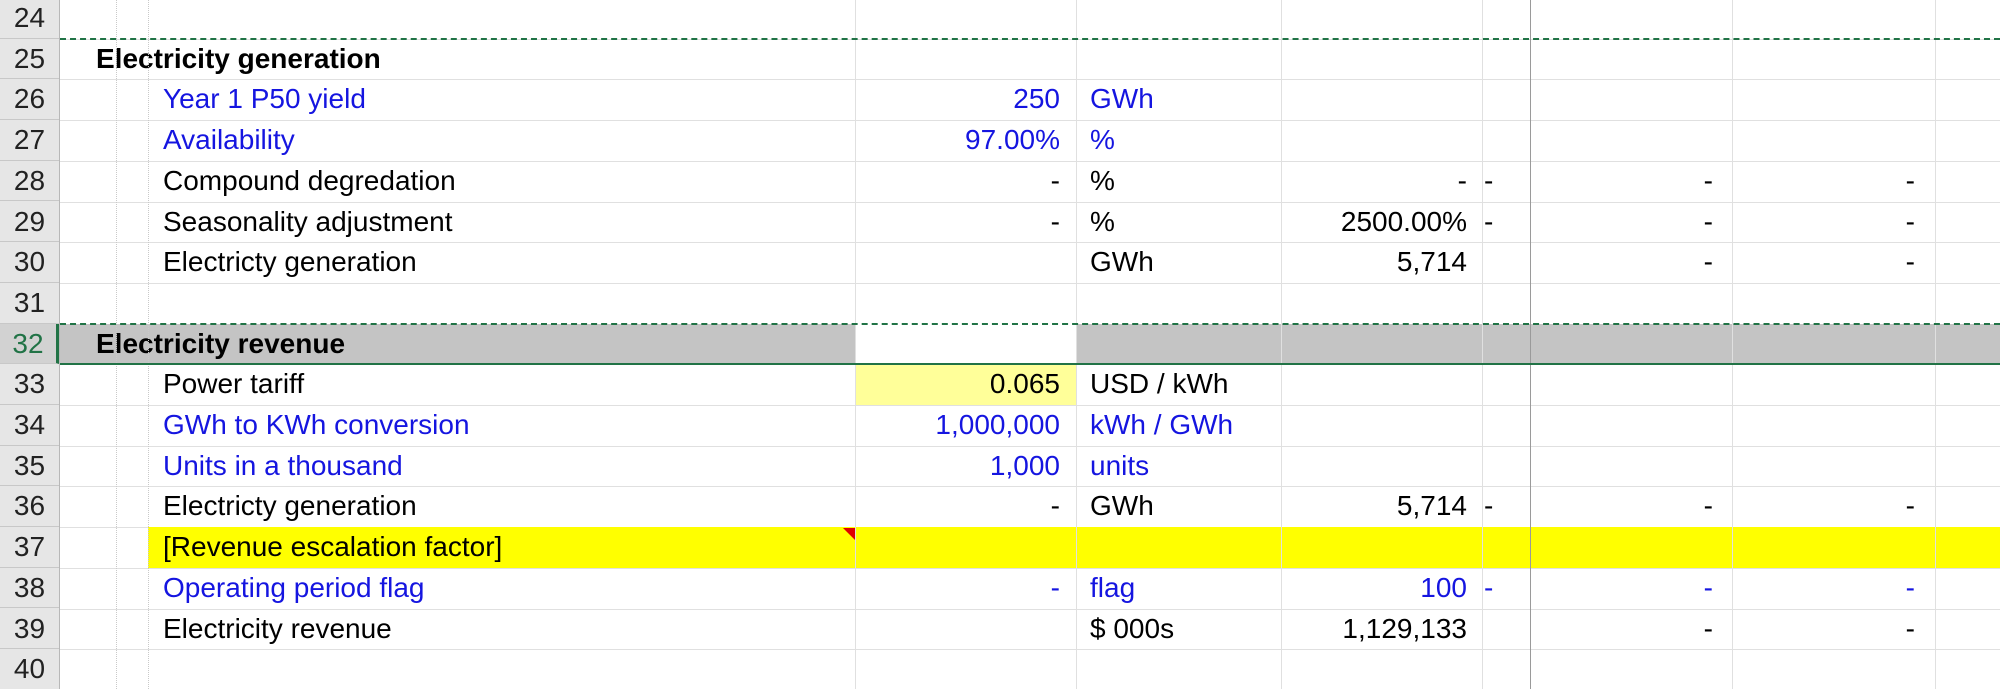 The image size is (2000, 689). What do you see at coordinates (957, 466) in the screenshot?
I see `cell-value: 1,000` at bounding box center [957, 466].